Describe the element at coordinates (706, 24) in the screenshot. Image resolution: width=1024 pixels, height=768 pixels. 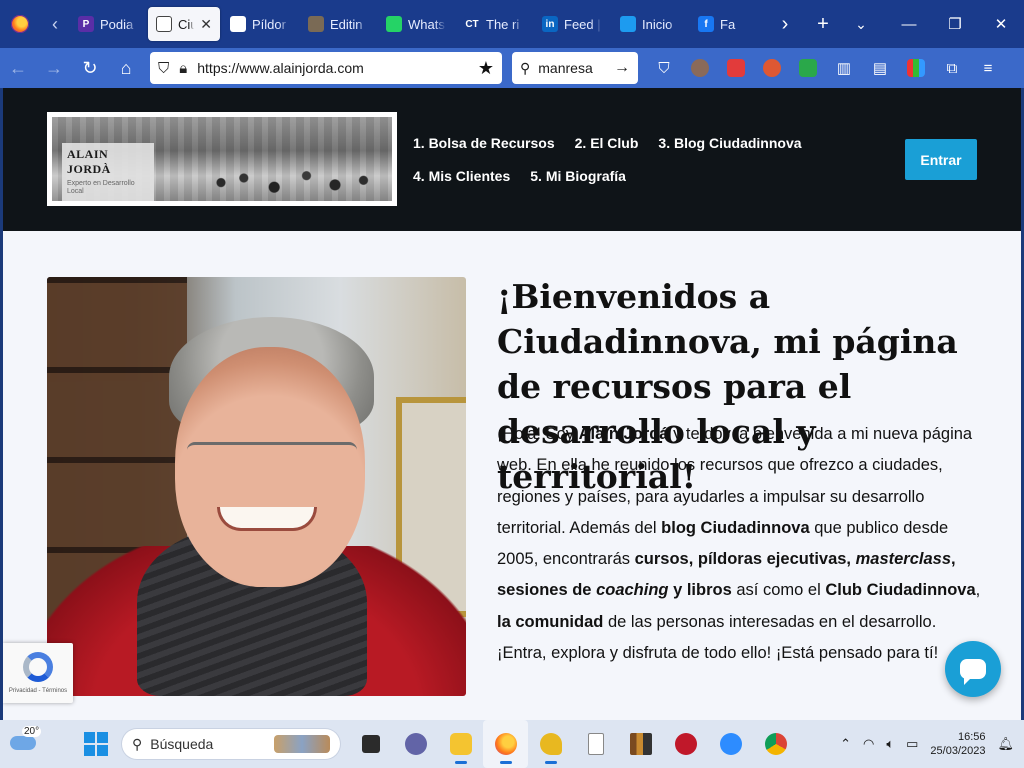
I see `facebook-icon: f` at that location.